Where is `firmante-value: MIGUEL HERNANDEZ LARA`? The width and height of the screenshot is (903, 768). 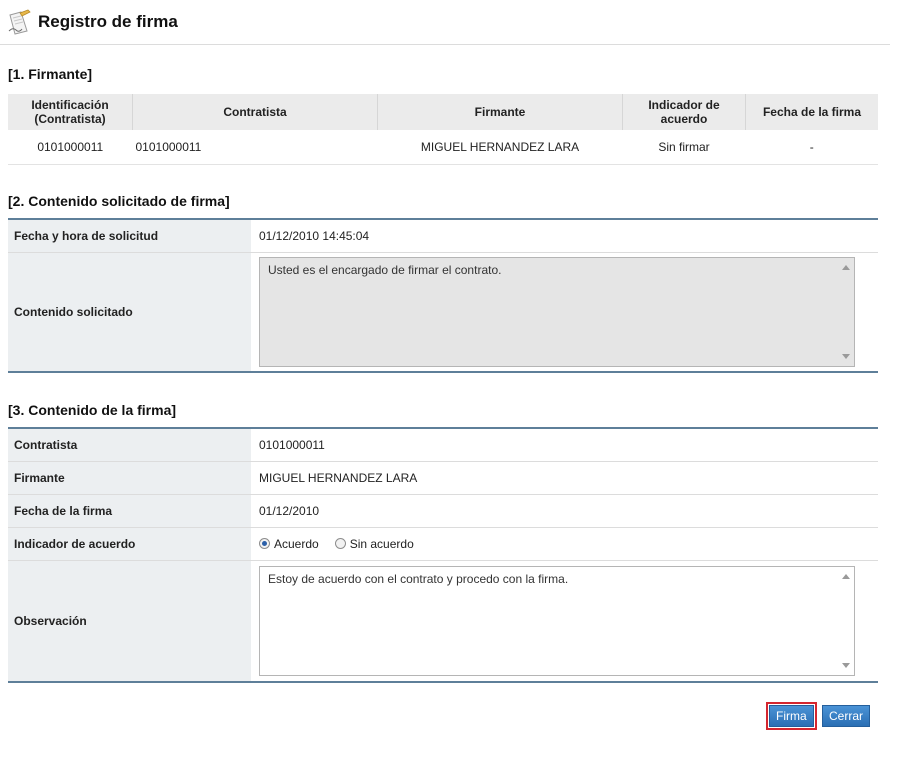 firmante-value: MIGUEL HERNANDEZ LARA is located at coordinates (564, 478).